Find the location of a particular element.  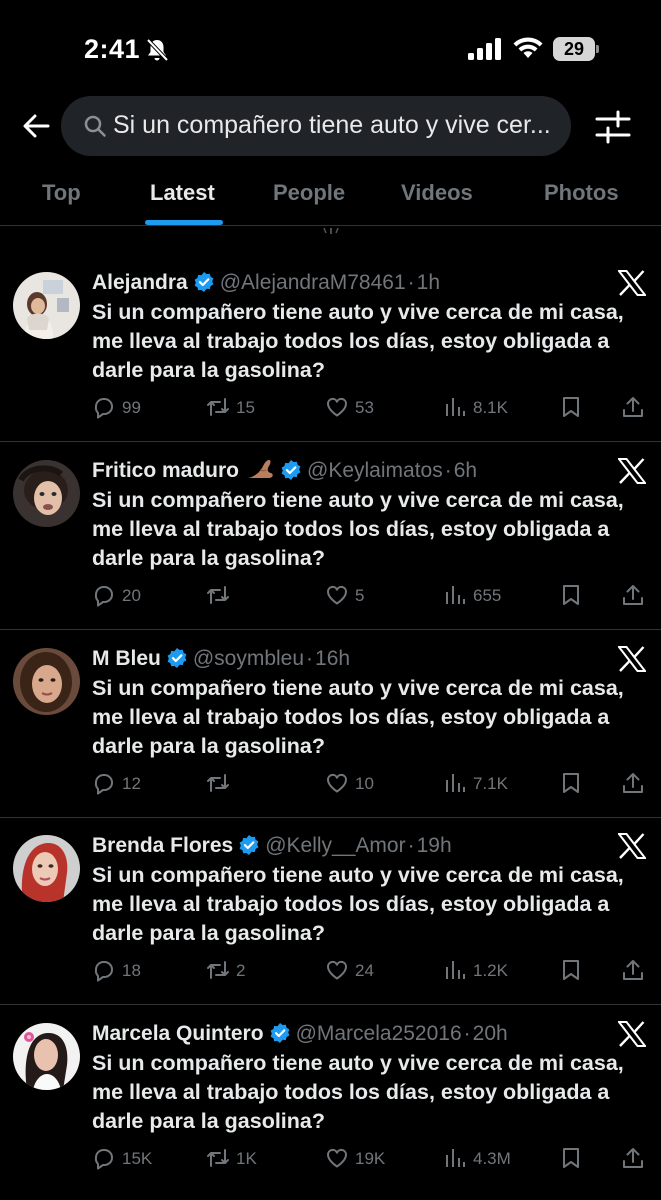

tab-top: Top is located at coordinates (61, 193).